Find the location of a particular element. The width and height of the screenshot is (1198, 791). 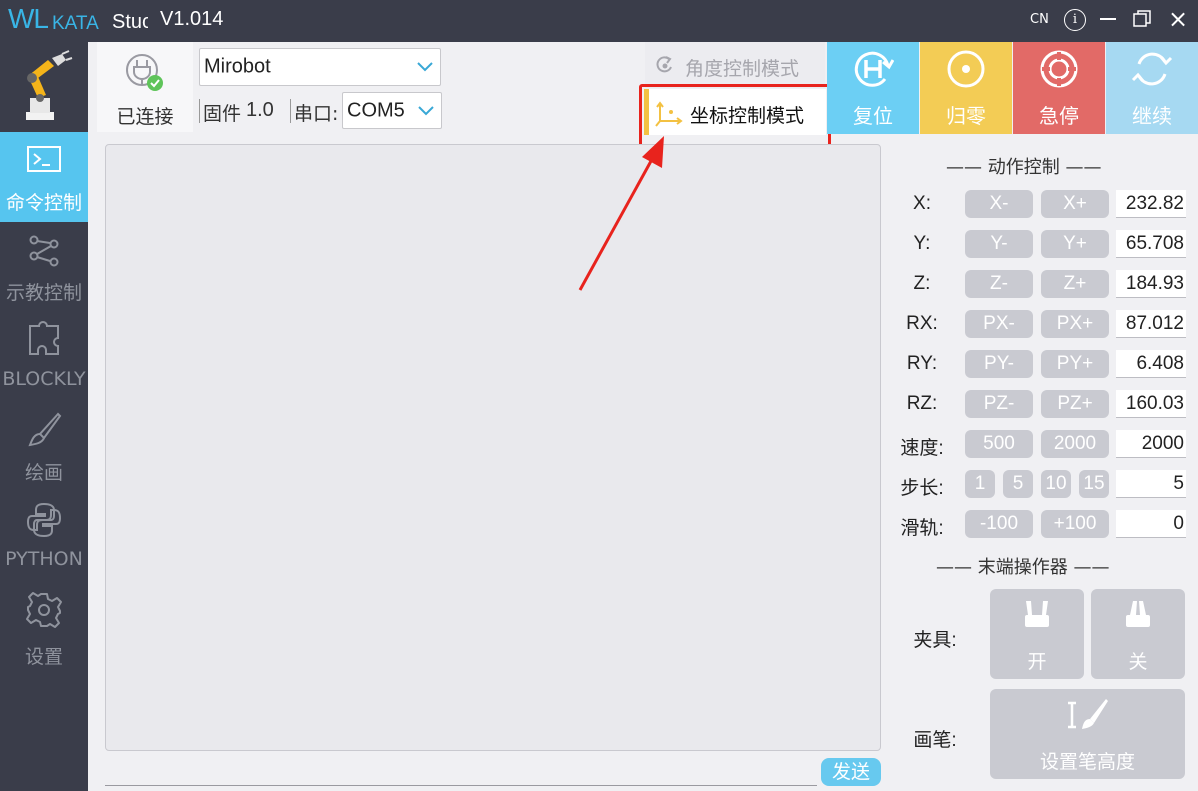

ry-axis-label: RY: is located at coordinates (922, 363).